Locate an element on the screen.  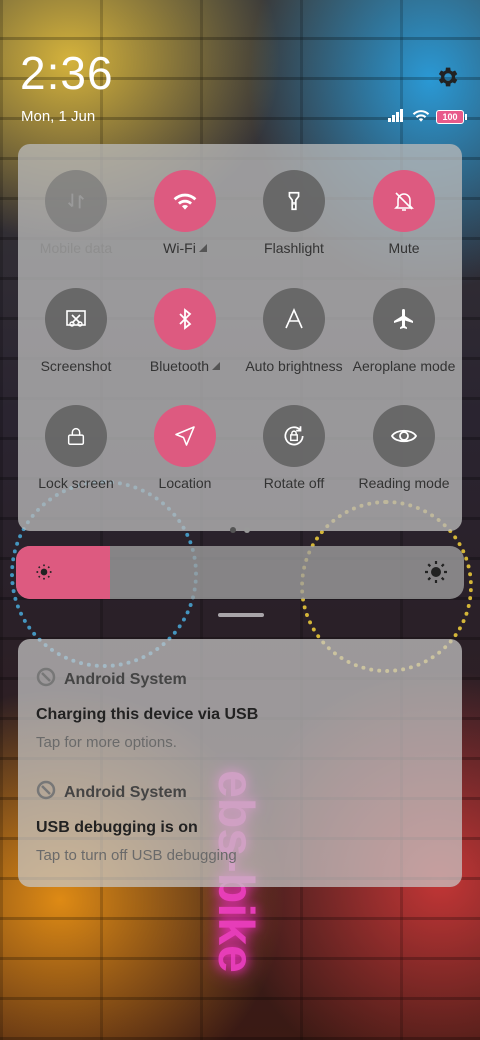
battery-icon: 100 is located at coordinates (451, 117).